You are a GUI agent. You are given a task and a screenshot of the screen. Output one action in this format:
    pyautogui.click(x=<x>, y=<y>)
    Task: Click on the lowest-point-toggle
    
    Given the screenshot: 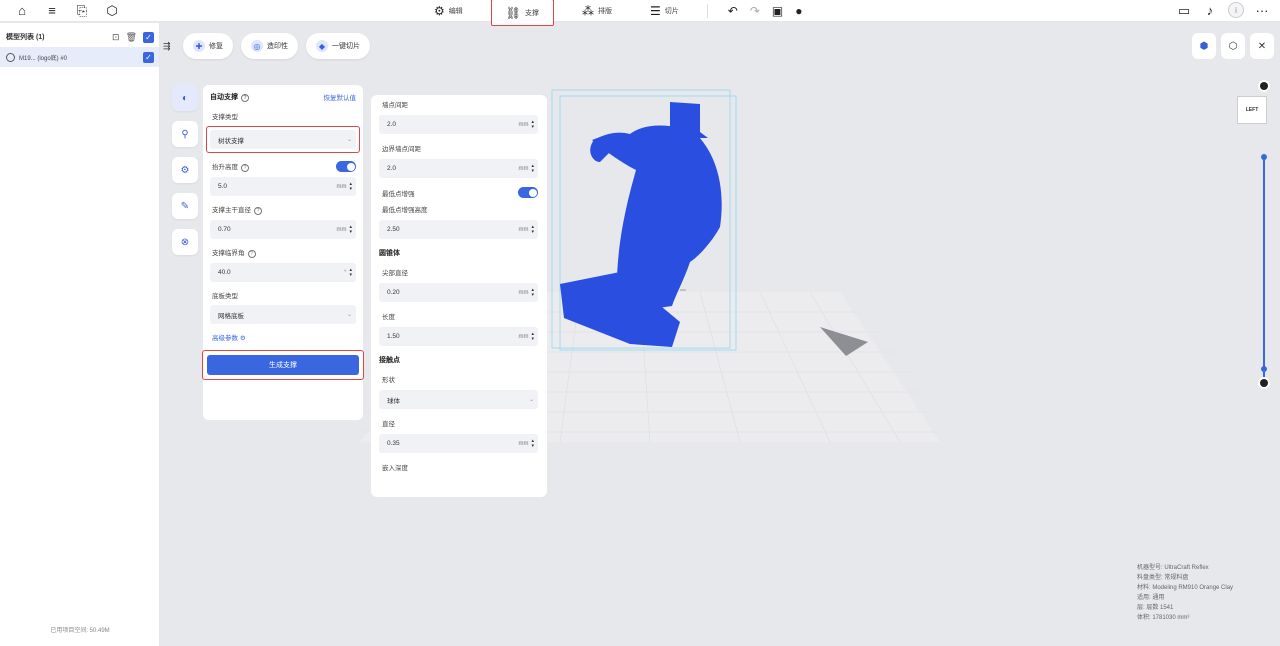 What is the action you would take?
    pyautogui.click(x=528, y=192)
    